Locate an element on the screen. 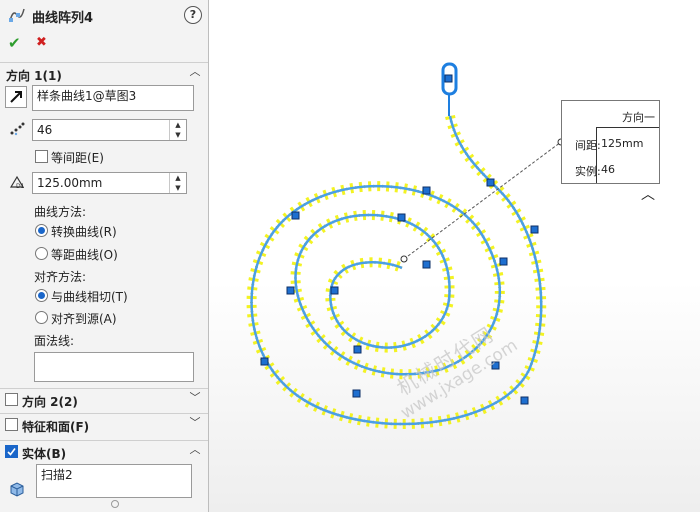 The image size is (700, 512). bodies-input: 扫描2 is located at coordinates (114, 481).